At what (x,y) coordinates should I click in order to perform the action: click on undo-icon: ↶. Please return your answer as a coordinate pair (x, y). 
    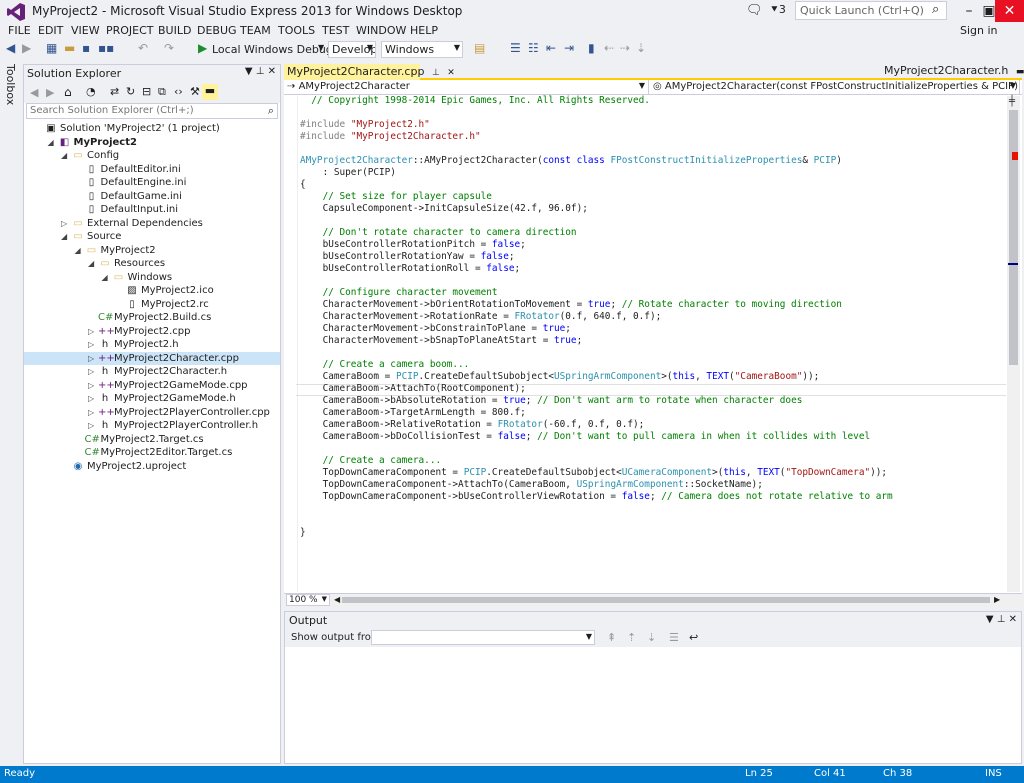
    Looking at the image, I should click on (143, 48).